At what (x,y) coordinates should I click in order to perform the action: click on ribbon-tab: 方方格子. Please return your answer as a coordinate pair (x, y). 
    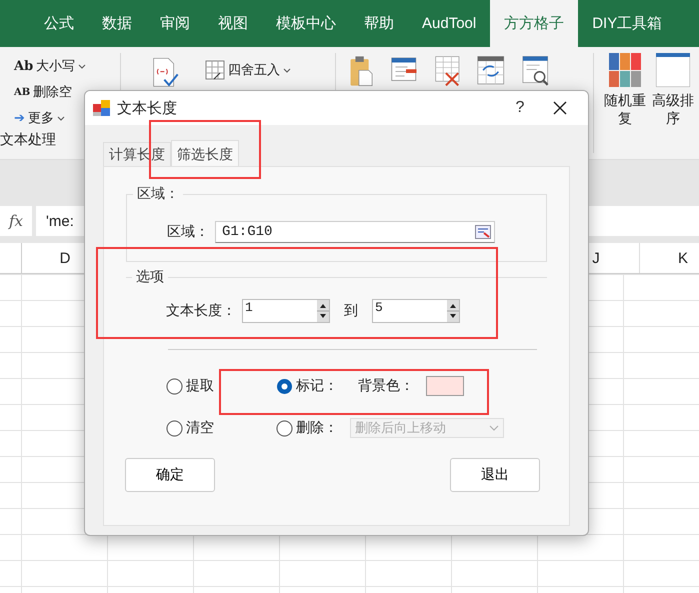
    Looking at the image, I should click on (534, 23).